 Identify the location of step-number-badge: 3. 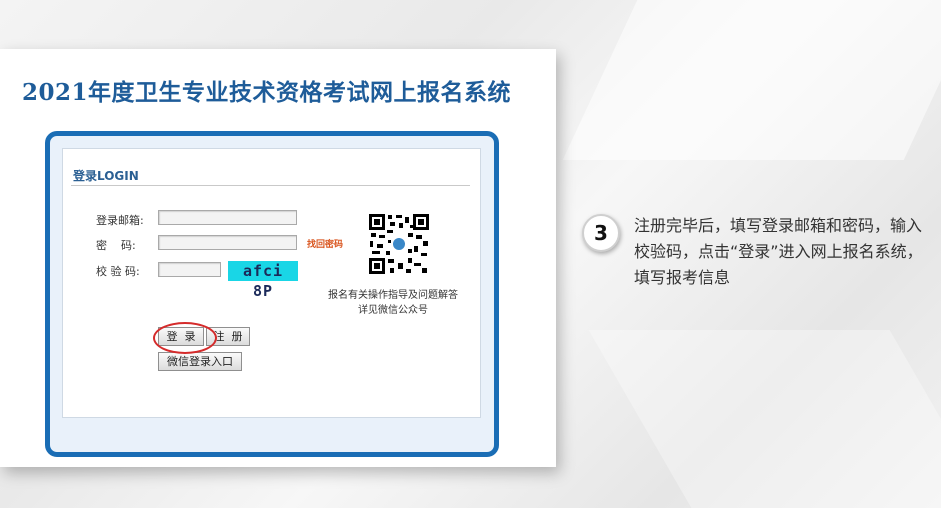
(601, 233).